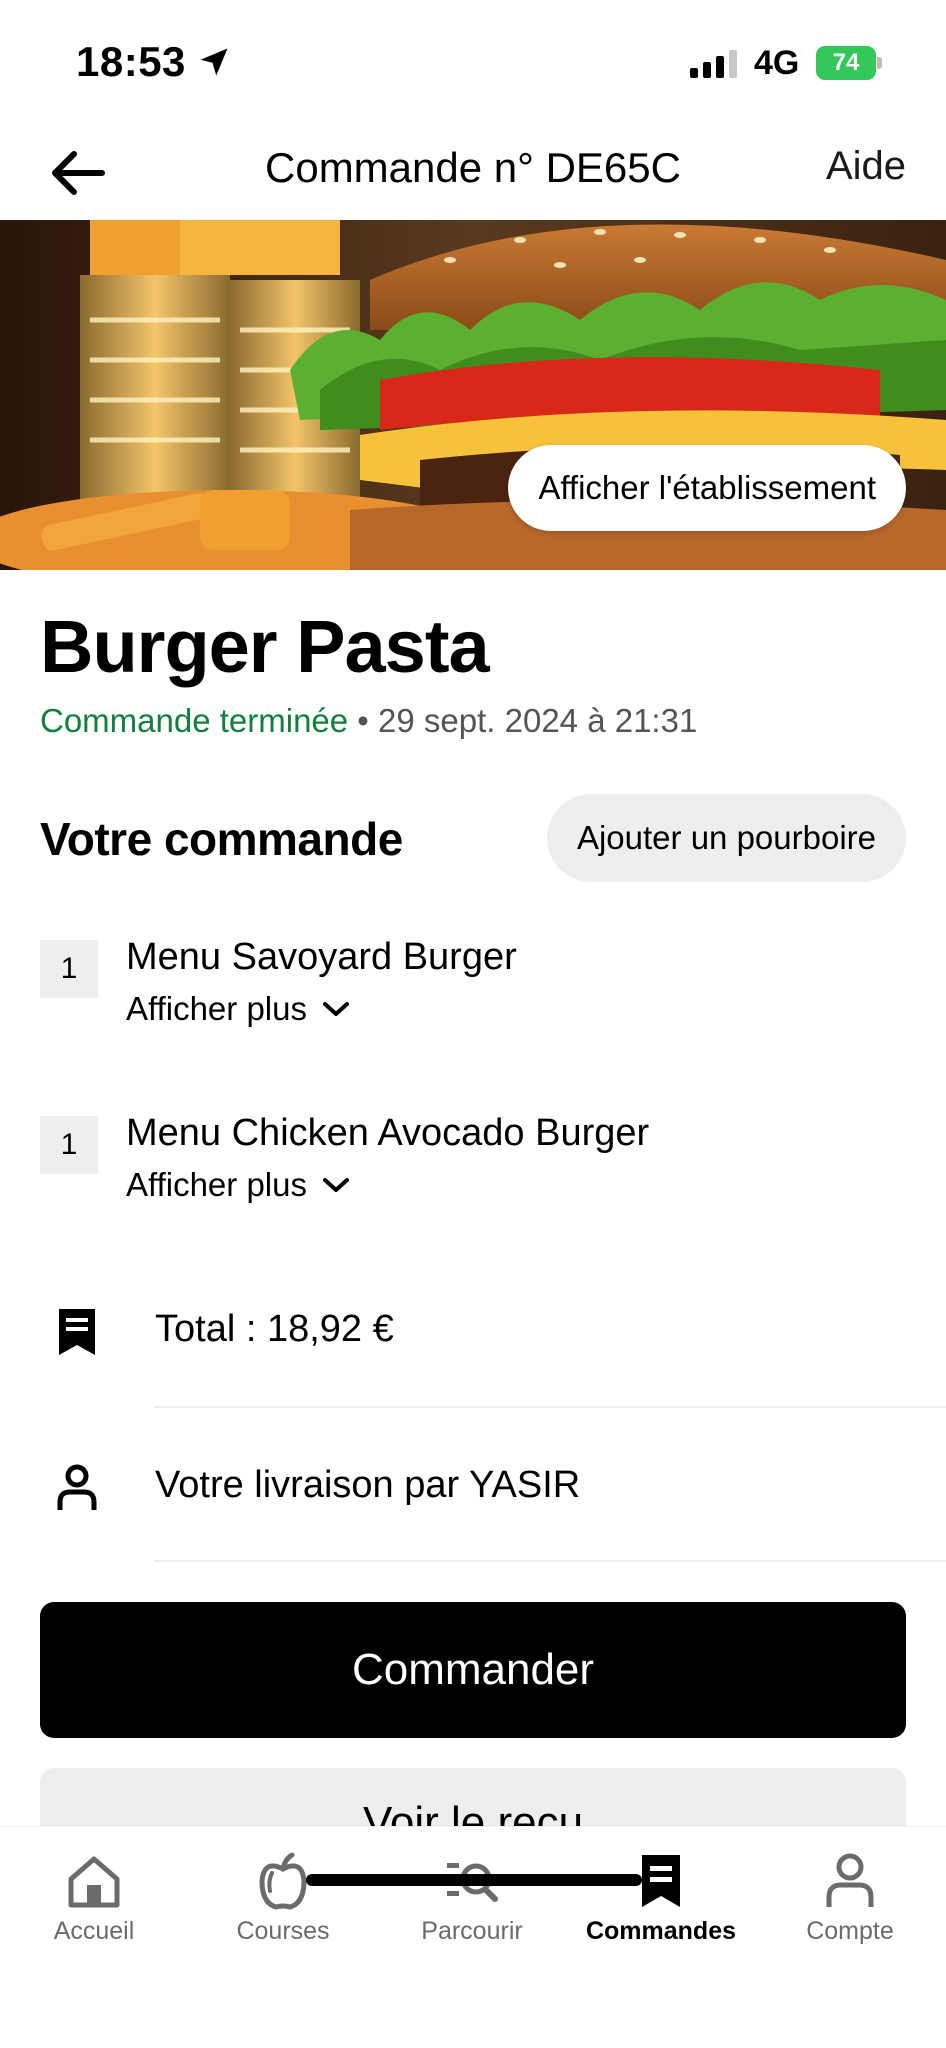  What do you see at coordinates (713, 64) in the screenshot?
I see `signal-bars-icon` at bounding box center [713, 64].